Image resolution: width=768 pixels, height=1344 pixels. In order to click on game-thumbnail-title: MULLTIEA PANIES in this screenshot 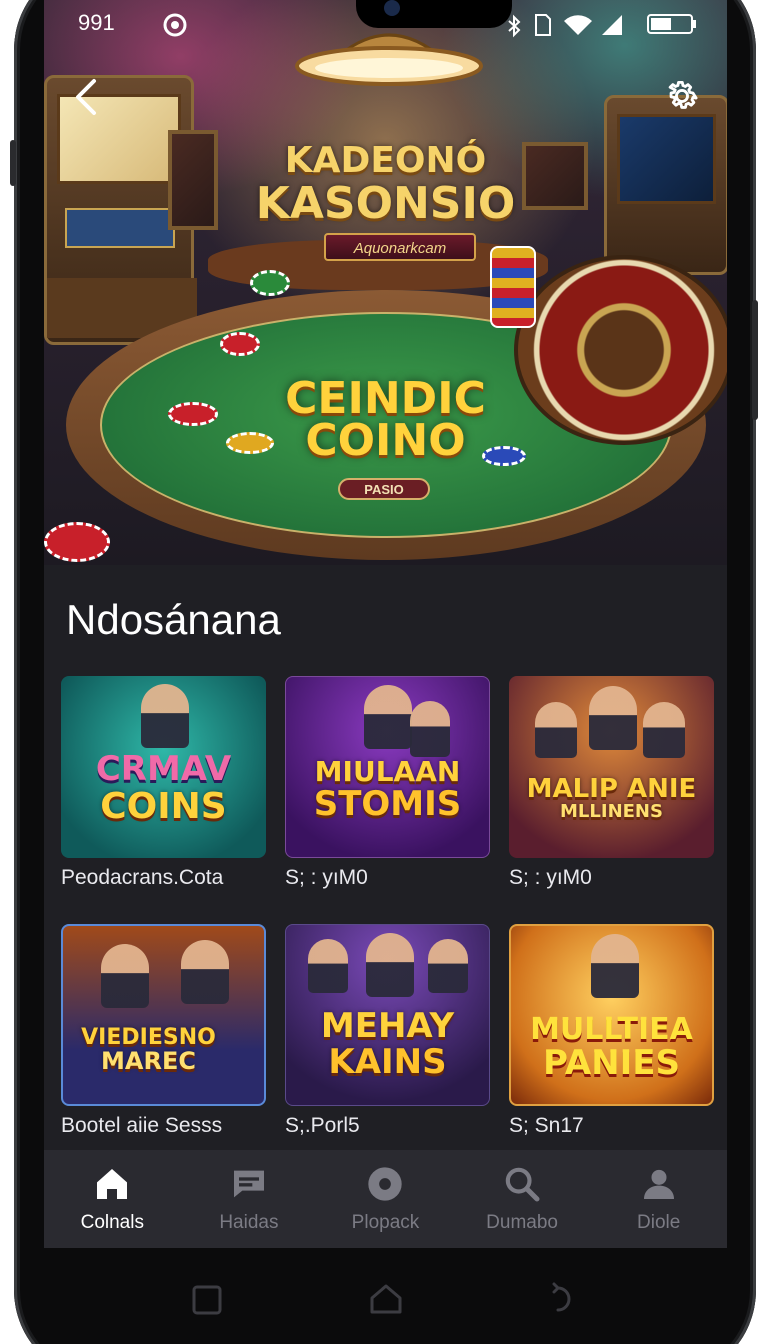, I will do `click(611, 1047)`.